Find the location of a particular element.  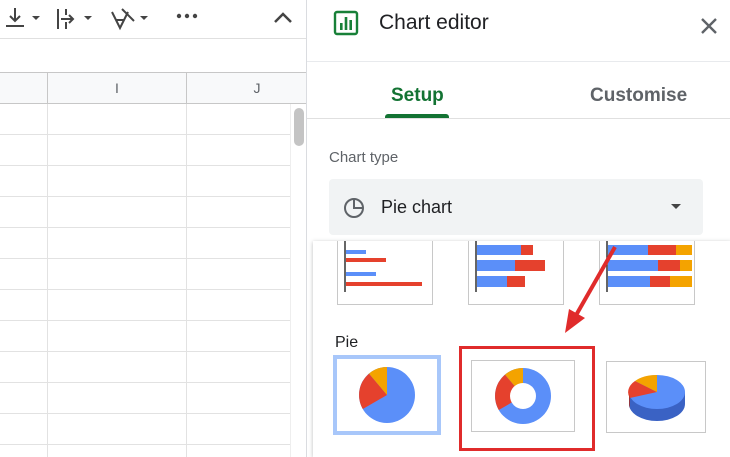

editor-tabs: Setup Customise is located at coordinates (518, 91).